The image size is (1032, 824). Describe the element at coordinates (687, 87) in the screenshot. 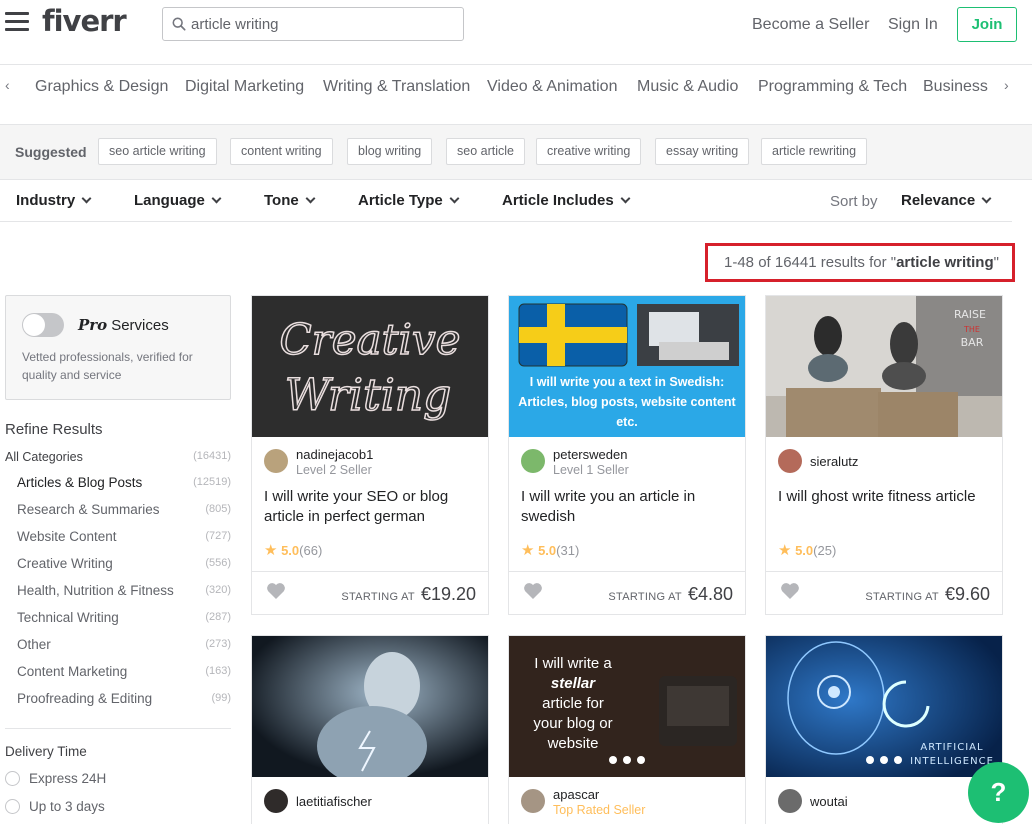

I see `category-music-audio: Music & Audio` at that location.